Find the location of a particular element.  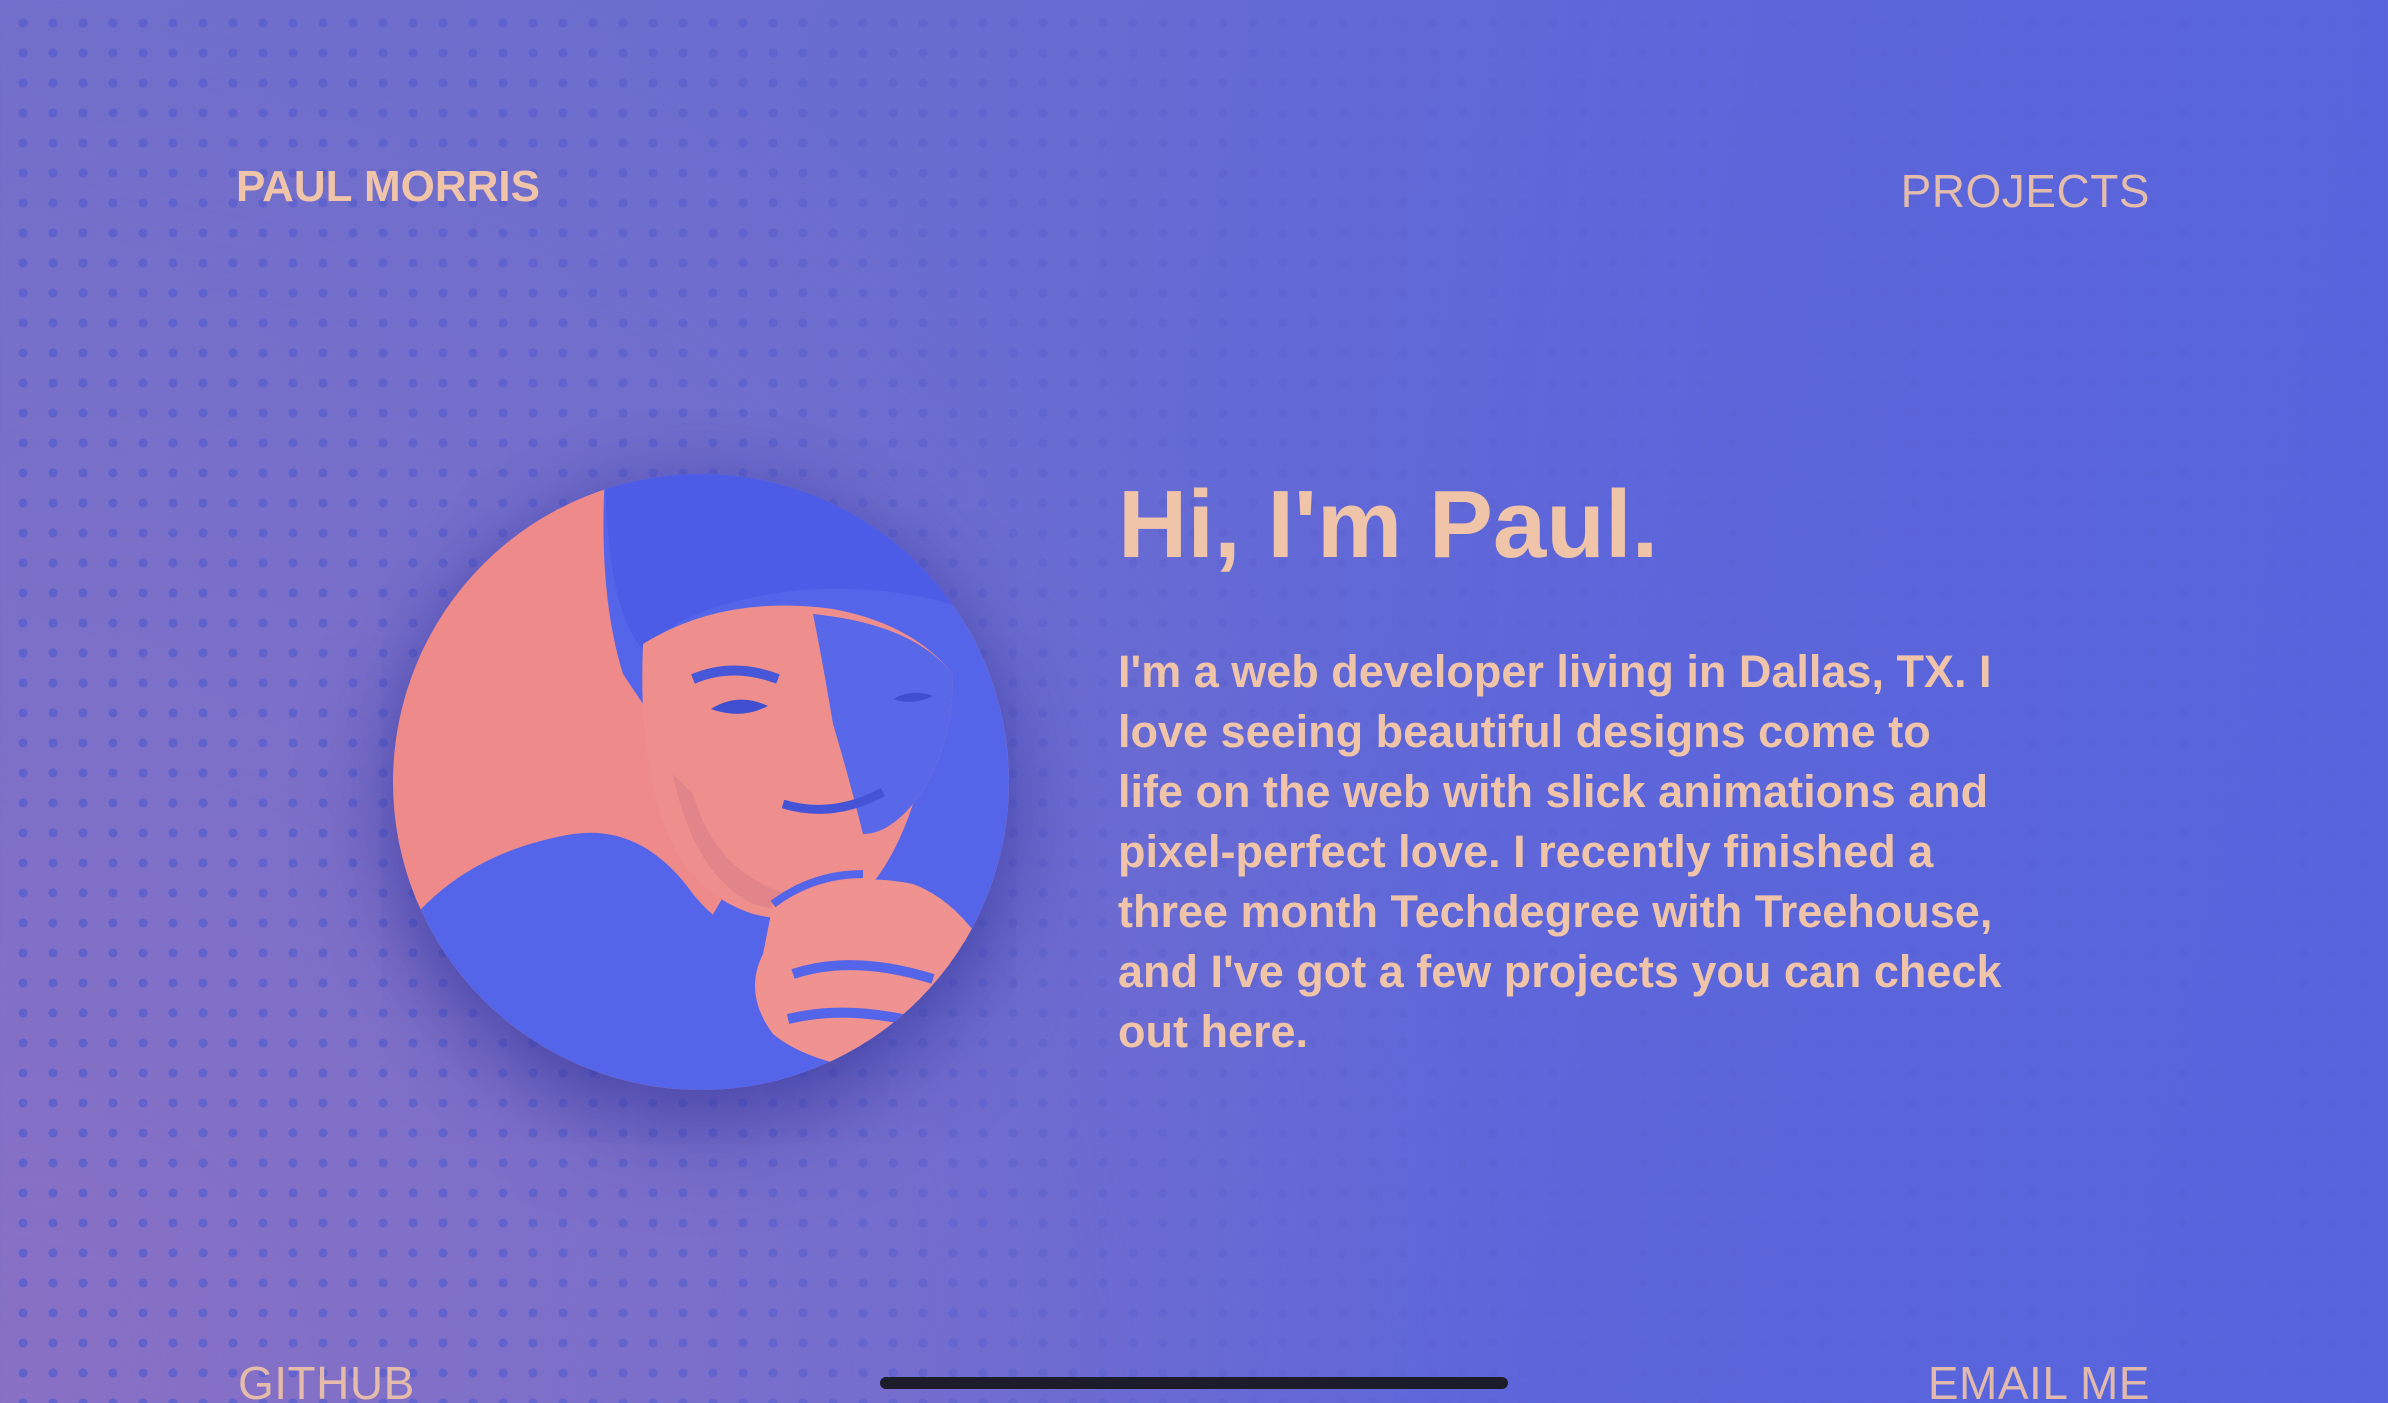

email-me-link: EMAIL ME is located at coordinates (2039, 1379).